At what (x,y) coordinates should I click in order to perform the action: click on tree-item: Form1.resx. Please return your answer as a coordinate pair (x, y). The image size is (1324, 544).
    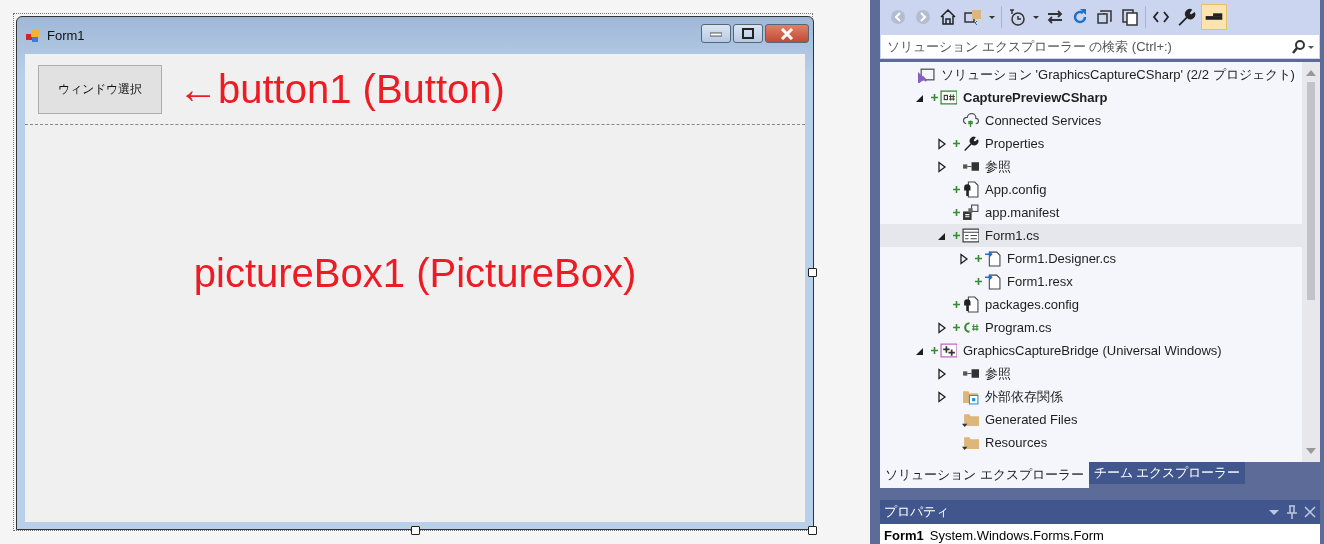
    Looking at the image, I should click on (1091, 281).